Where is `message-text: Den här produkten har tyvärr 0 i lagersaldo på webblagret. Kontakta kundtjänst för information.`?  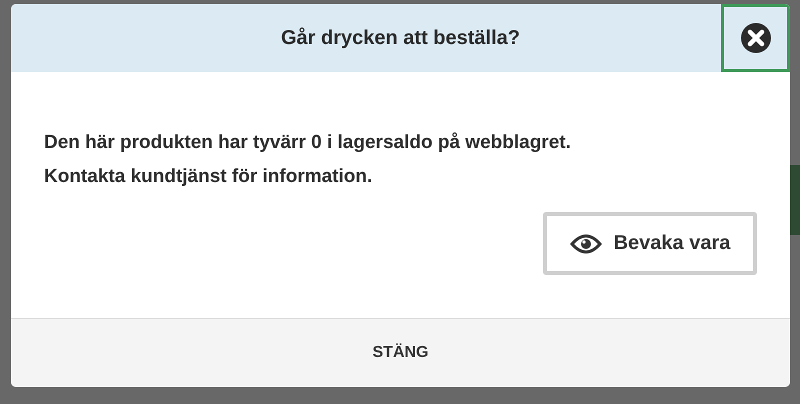
message-text: Den här produkten har tyvärr 0 i lagersaldo på webblagret. Kontakta kundtjänst för information. is located at coordinates (308, 160).